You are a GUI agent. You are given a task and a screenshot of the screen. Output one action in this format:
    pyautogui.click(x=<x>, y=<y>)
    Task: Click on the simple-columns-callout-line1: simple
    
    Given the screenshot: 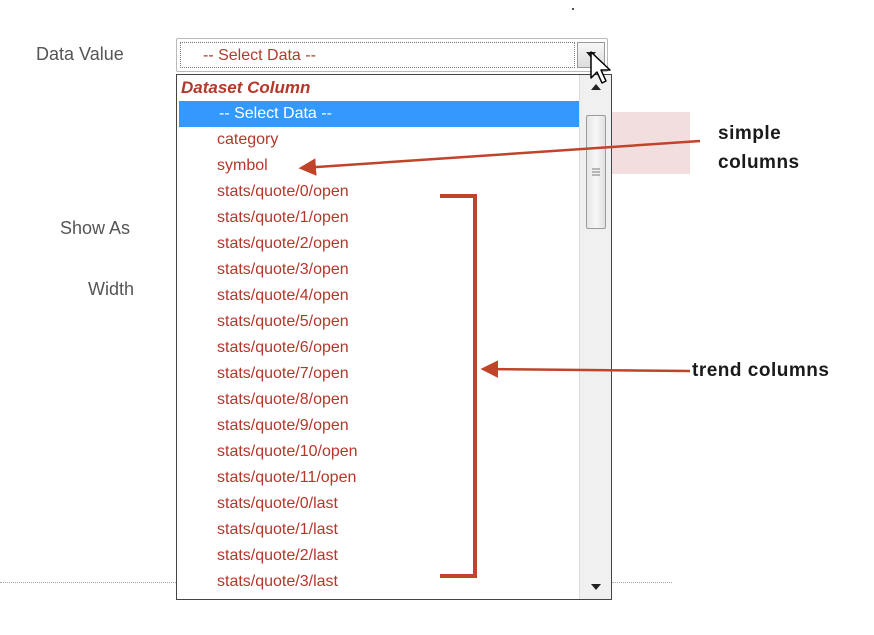 What is the action you would take?
    pyautogui.click(x=750, y=133)
    